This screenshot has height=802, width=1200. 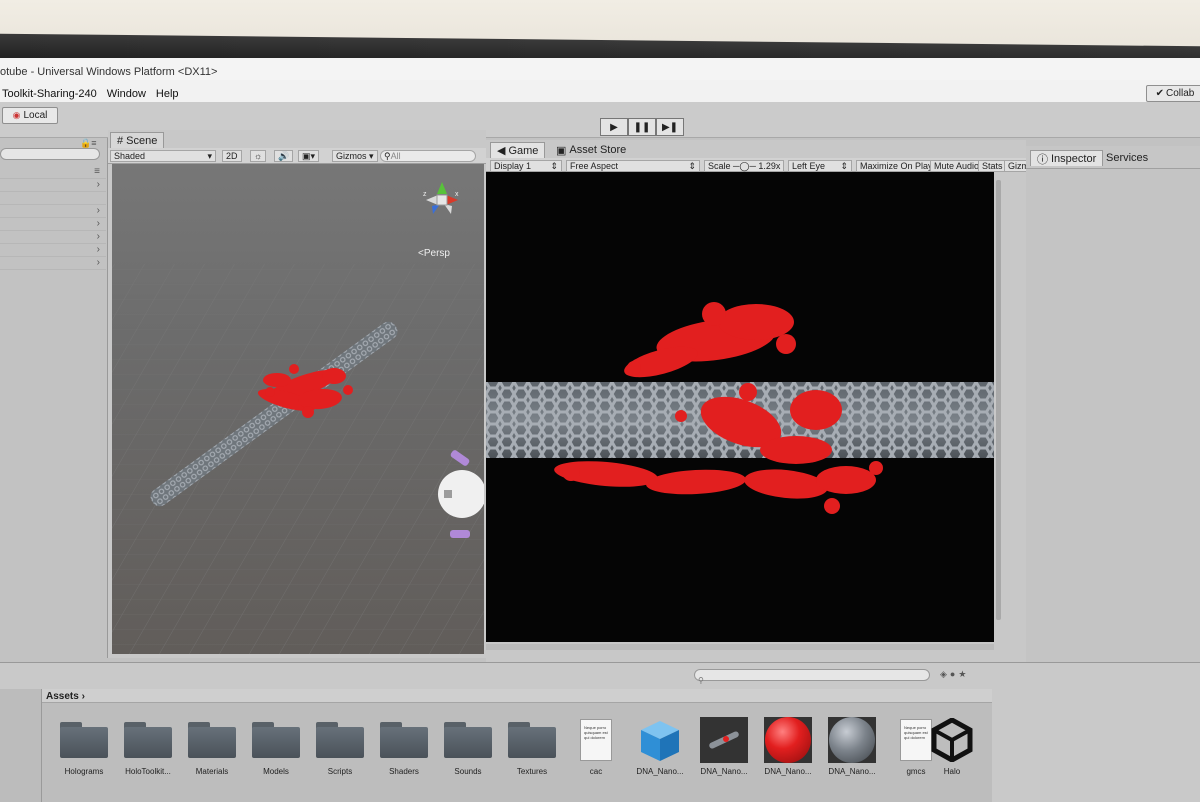 What do you see at coordinates (517, 696) in the screenshot?
I see `breadcrumb: Assets ›` at bounding box center [517, 696].